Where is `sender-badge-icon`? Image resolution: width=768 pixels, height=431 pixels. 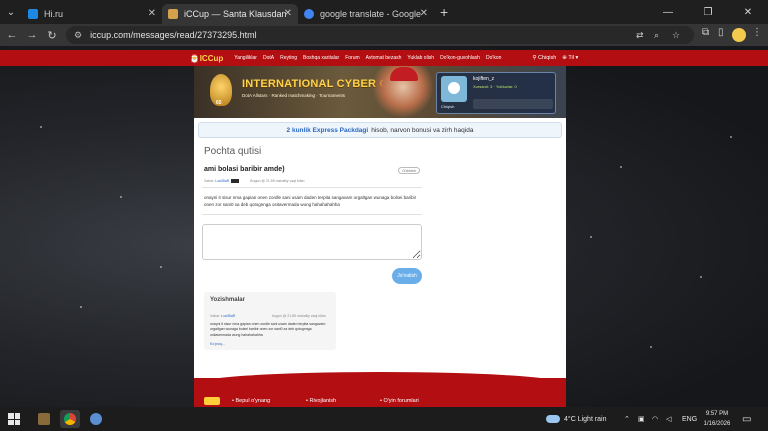 sender-badge-icon is located at coordinates (235, 181).